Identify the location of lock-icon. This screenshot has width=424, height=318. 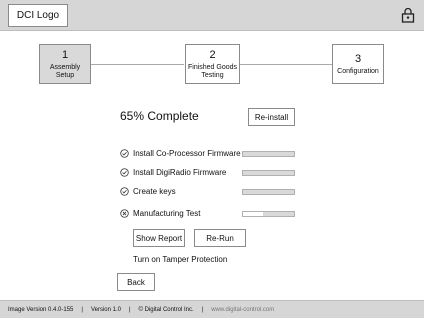
(408, 15).